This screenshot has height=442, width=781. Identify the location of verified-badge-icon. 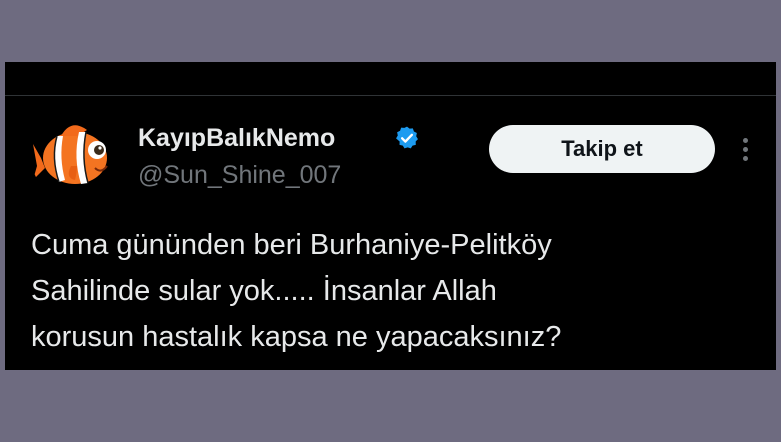
(407, 138).